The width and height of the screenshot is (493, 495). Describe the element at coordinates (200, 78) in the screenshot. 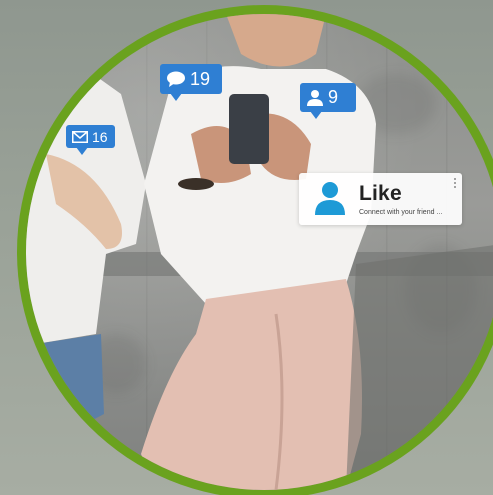

I see `comment-count: 19` at that location.